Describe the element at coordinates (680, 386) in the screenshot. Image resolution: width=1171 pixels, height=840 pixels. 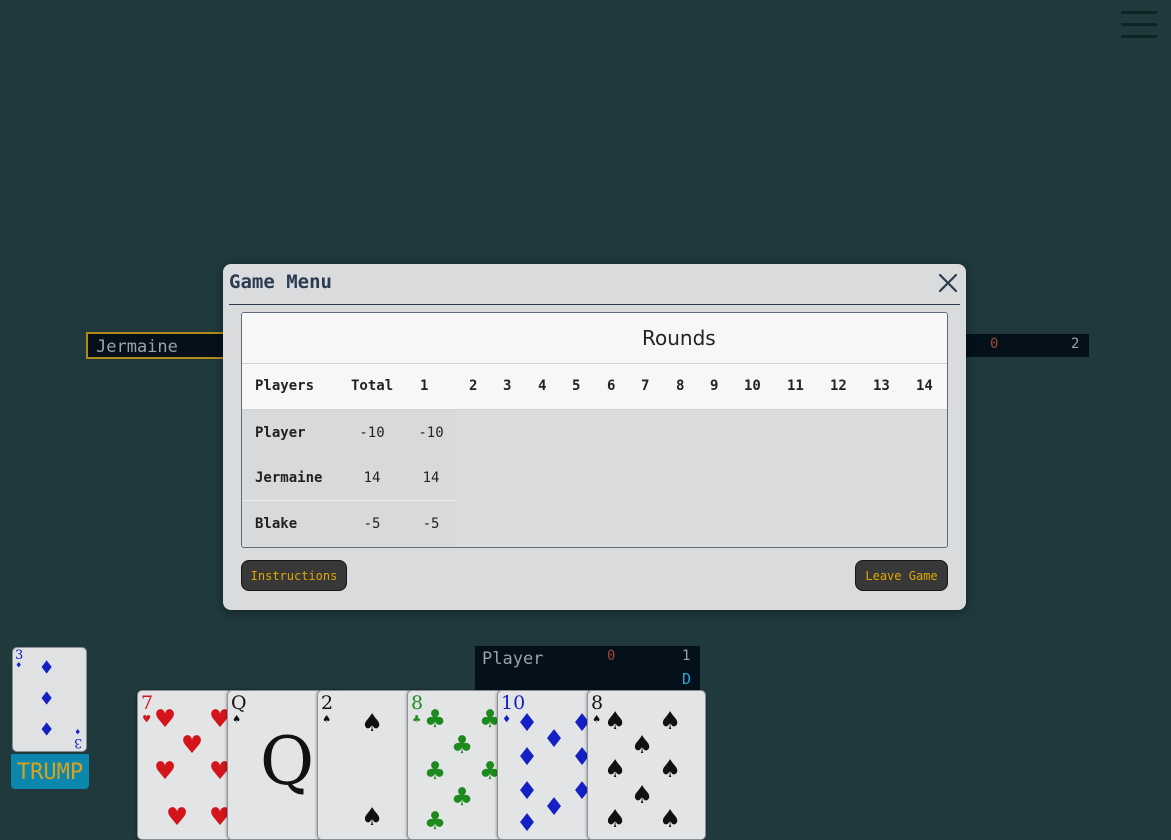
I see `column-header: 8` at that location.